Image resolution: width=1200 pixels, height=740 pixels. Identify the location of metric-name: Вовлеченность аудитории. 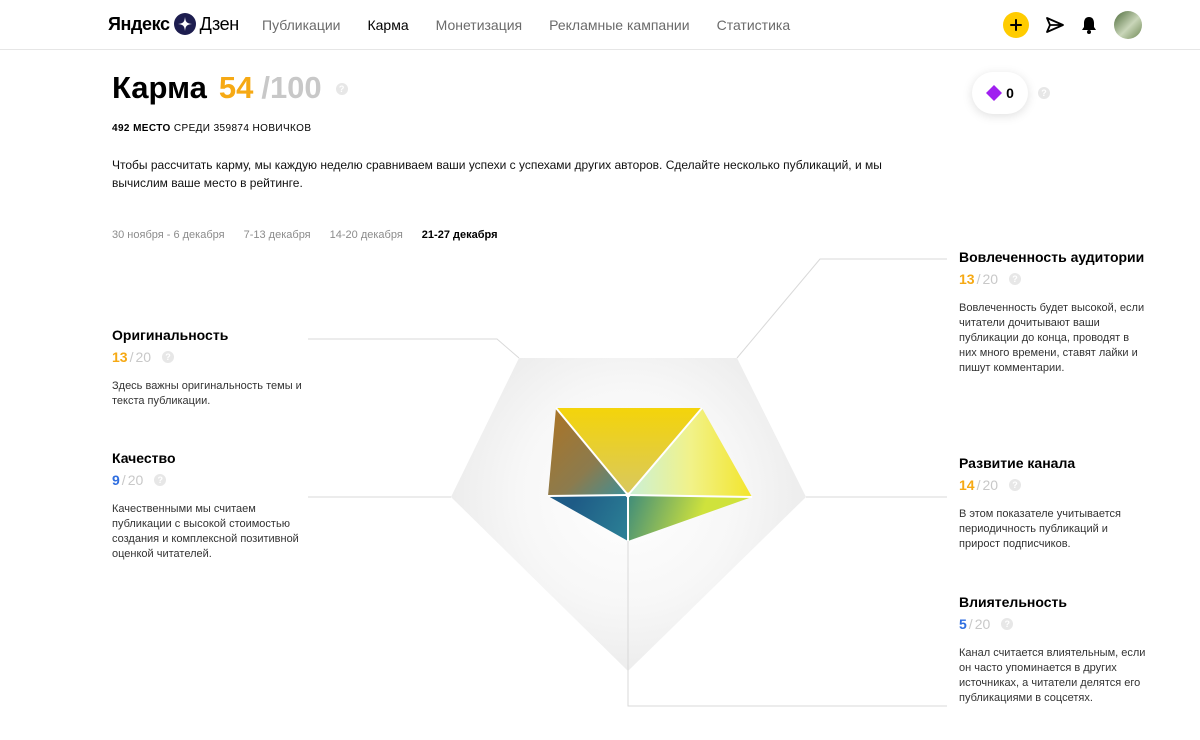
(1052, 257).